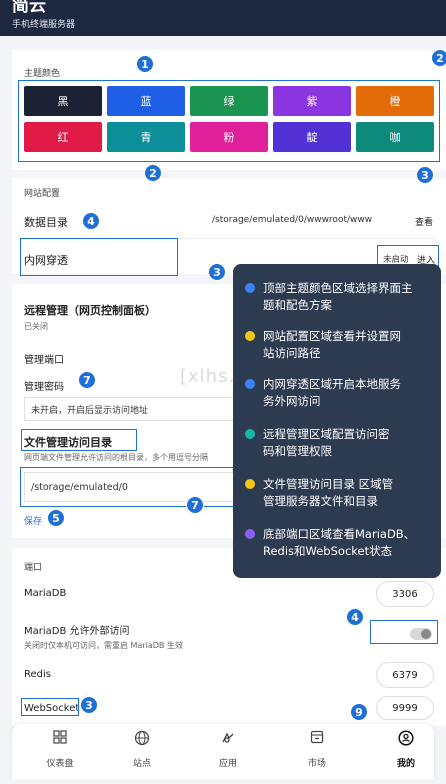 This screenshot has height=784, width=446. Describe the element at coordinates (116, 457) in the screenshot. I see `file-dir-description: 网页端文件管理允许访问的根目录，多个用逗号分隔` at that location.